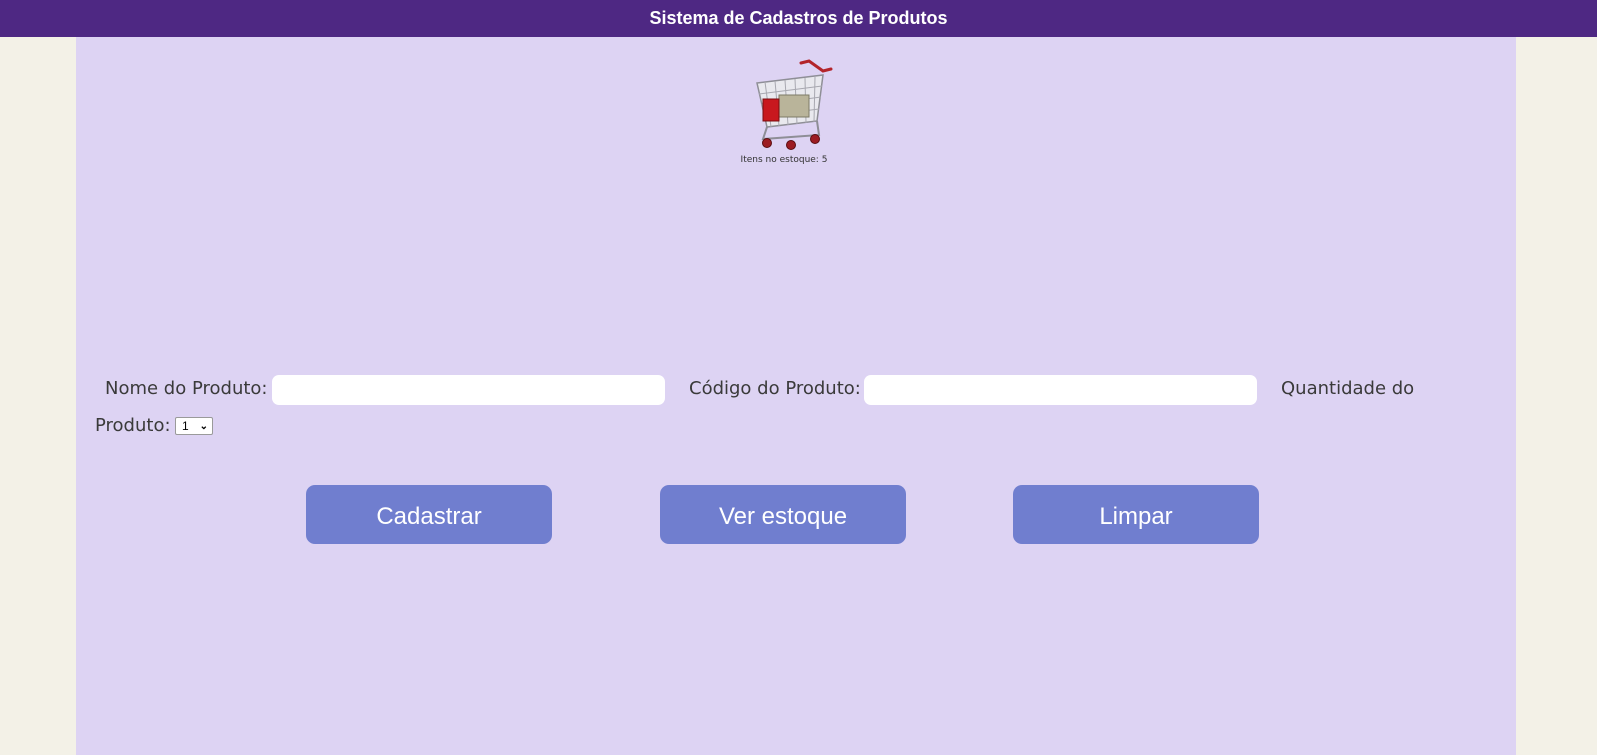 This screenshot has width=1597, height=755. I want to click on shopping-cart-icon, so click(794, 104).